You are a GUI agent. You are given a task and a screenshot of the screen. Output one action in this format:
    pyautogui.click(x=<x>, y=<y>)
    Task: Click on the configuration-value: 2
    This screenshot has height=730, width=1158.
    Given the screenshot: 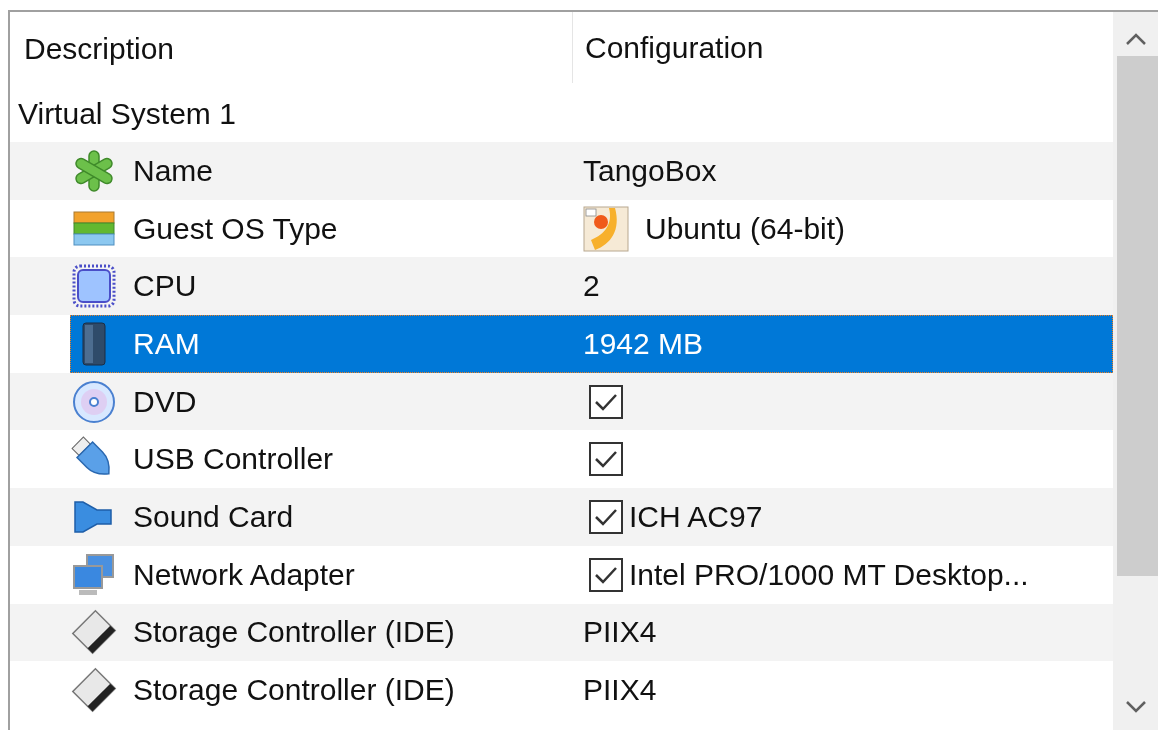 What is the action you would take?
    pyautogui.click(x=591, y=286)
    